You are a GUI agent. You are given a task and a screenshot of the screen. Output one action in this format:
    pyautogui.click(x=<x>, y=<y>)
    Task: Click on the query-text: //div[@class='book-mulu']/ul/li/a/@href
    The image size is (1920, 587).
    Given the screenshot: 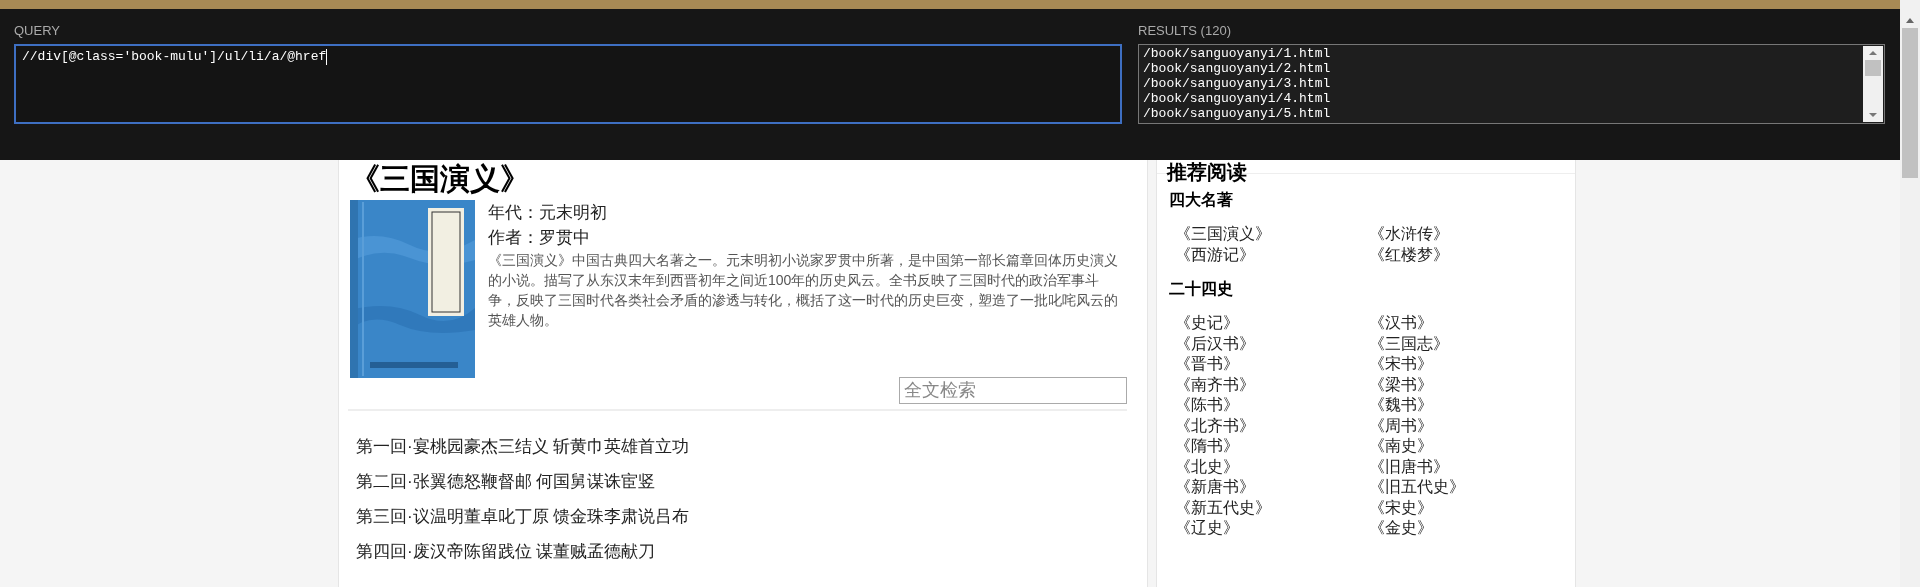 What is the action you would take?
    pyautogui.click(x=174, y=57)
    